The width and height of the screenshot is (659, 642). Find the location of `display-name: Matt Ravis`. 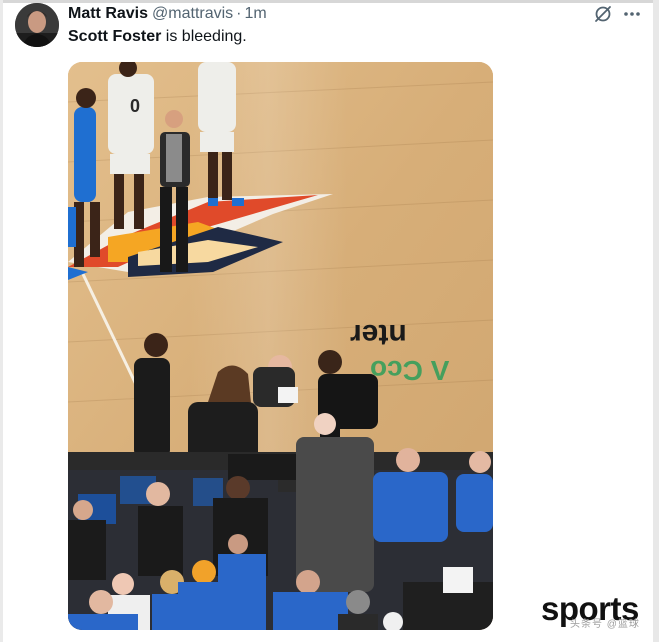

display-name: Matt Ravis is located at coordinates (108, 13).